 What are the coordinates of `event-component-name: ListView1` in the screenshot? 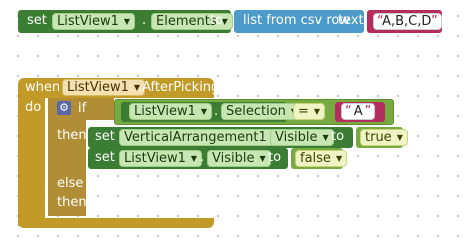 It's located at (98, 87).